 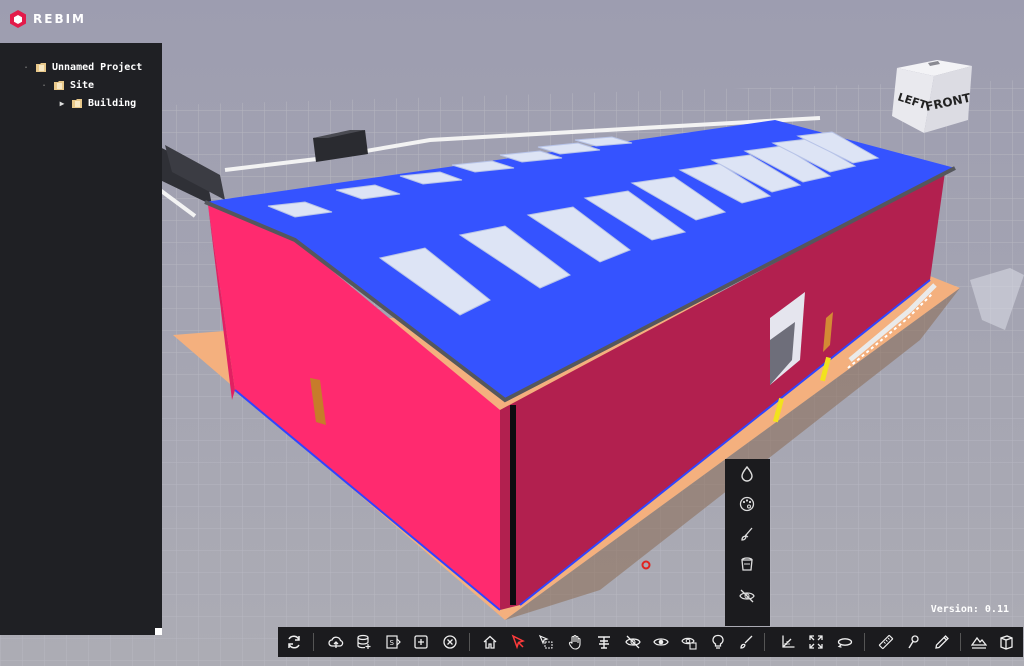 I want to click on database-add-icon, so click(x=364, y=641).